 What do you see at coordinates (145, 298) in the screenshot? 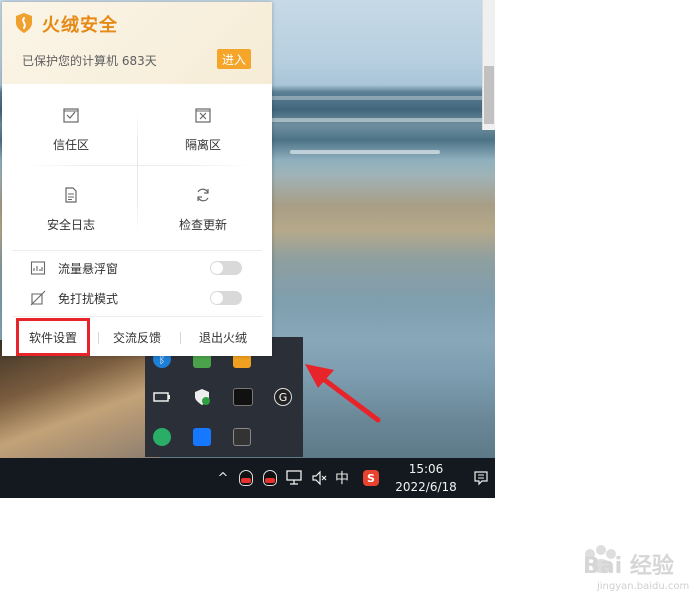
I see `dnd-row: 免打扰模式` at bounding box center [145, 298].